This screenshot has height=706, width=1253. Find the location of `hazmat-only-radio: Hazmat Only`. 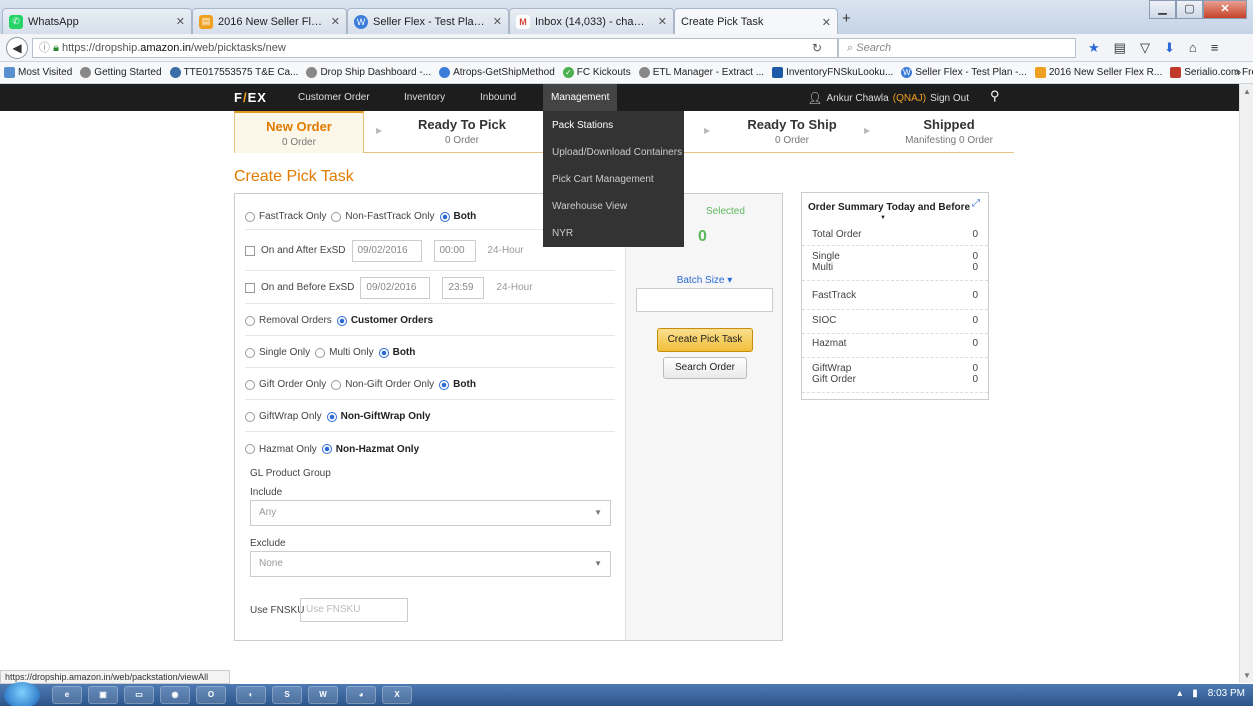

hazmat-only-radio: Hazmat Only is located at coordinates (281, 449).